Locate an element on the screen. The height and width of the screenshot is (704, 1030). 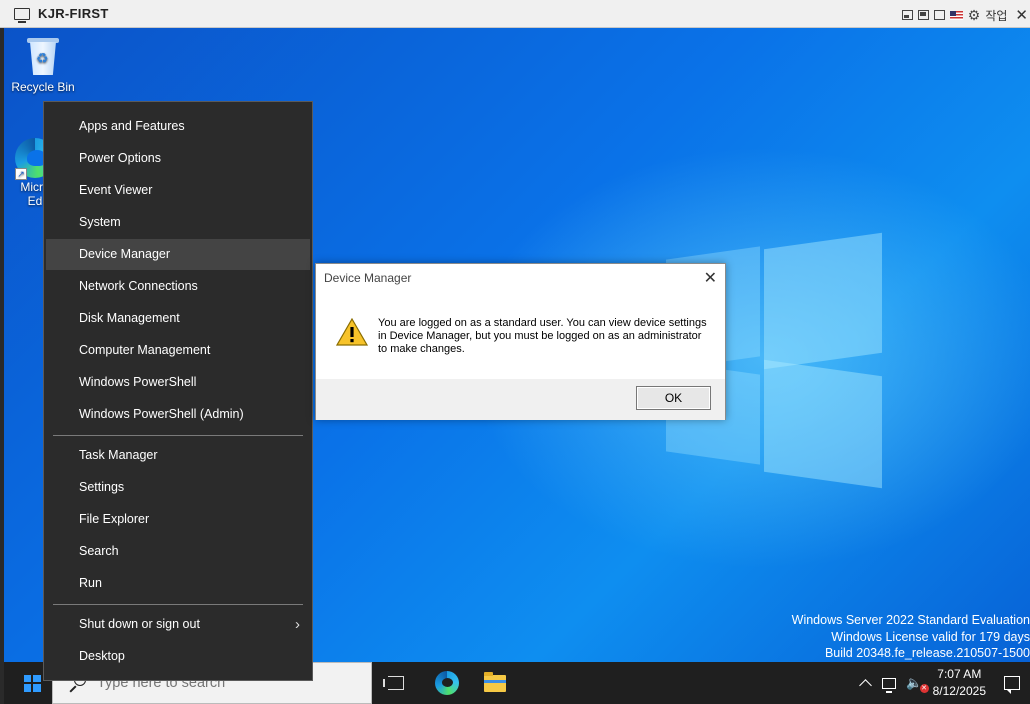
clock-date: 8/12/2025 is located at coordinates (959, 691).